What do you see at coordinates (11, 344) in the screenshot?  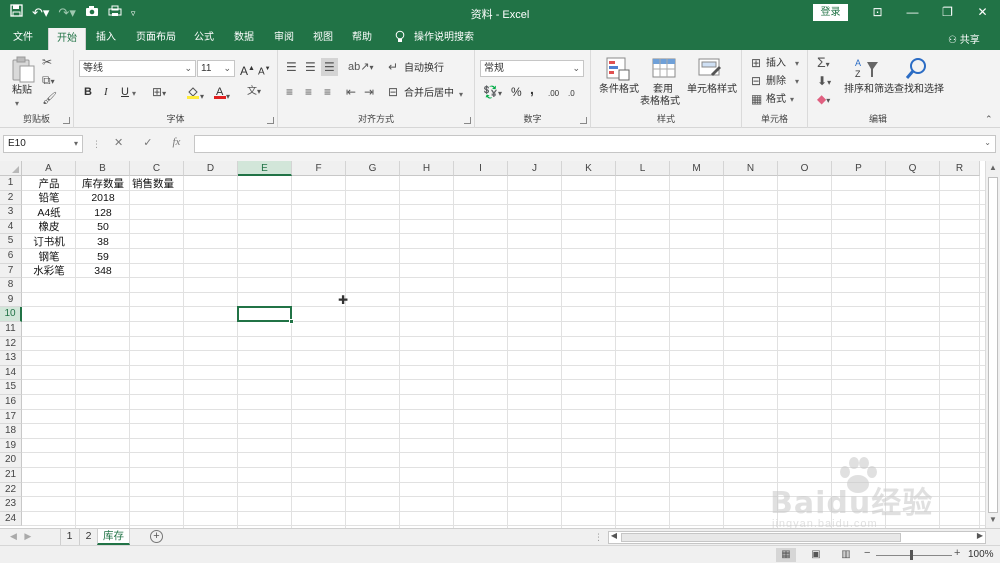 I see `row-header-12: 12` at bounding box center [11, 344].